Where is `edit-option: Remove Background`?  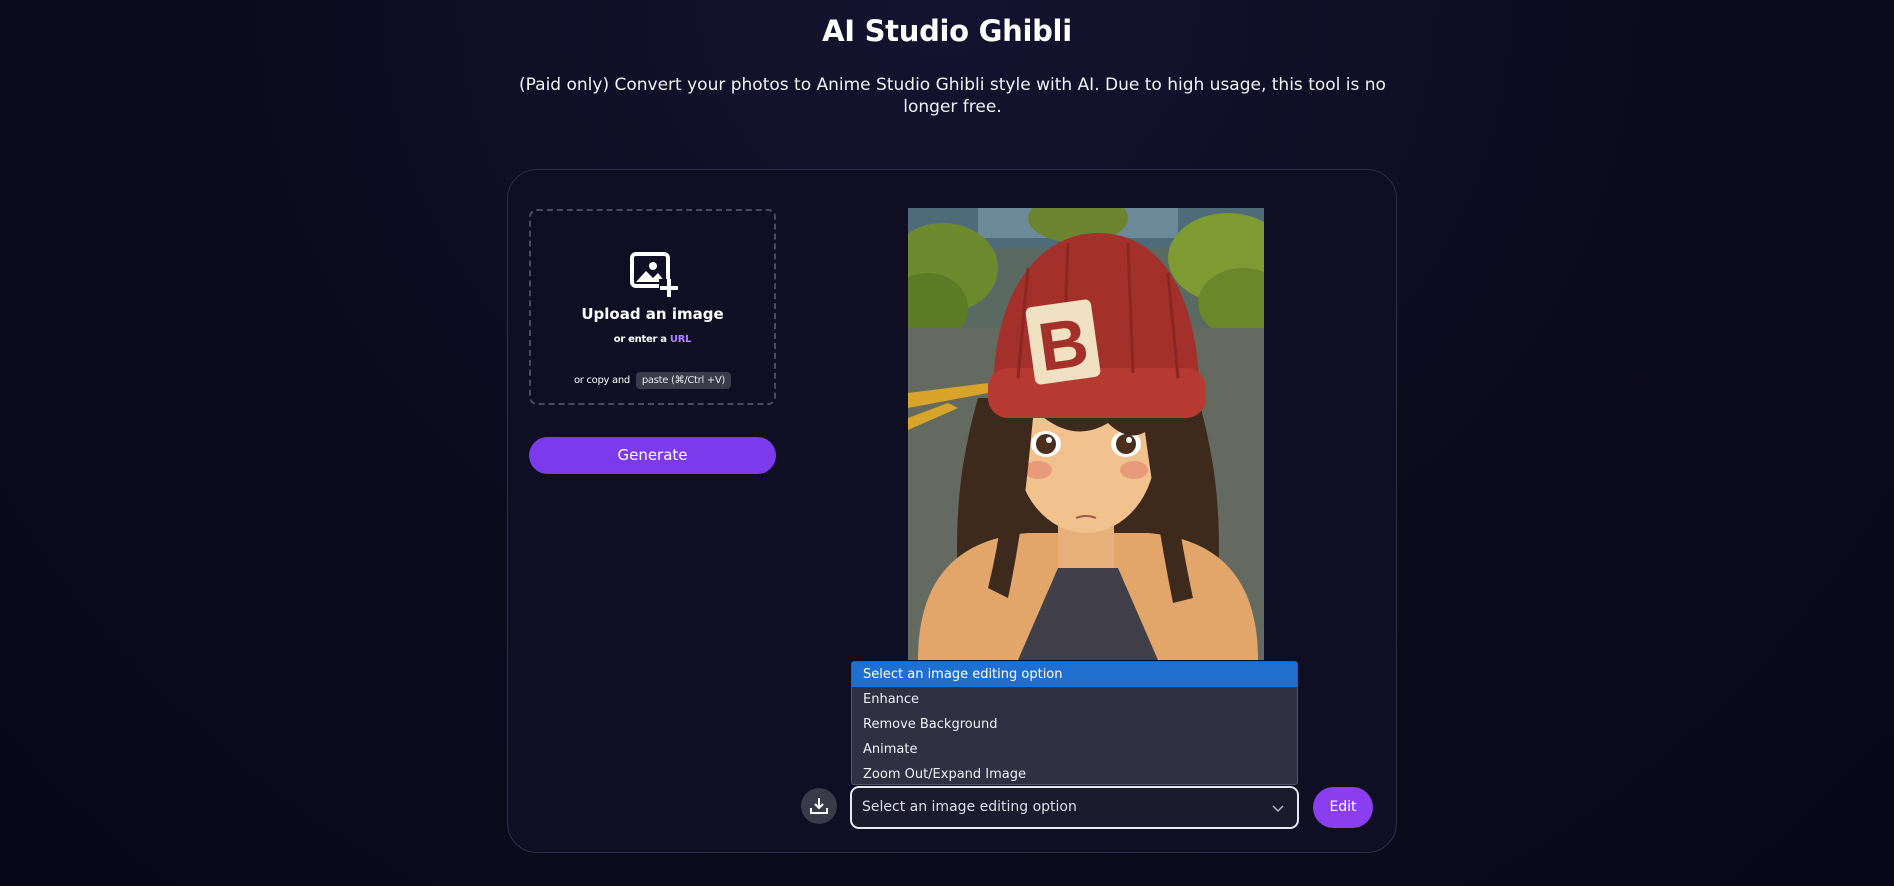 edit-option: Remove Background is located at coordinates (1074, 724).